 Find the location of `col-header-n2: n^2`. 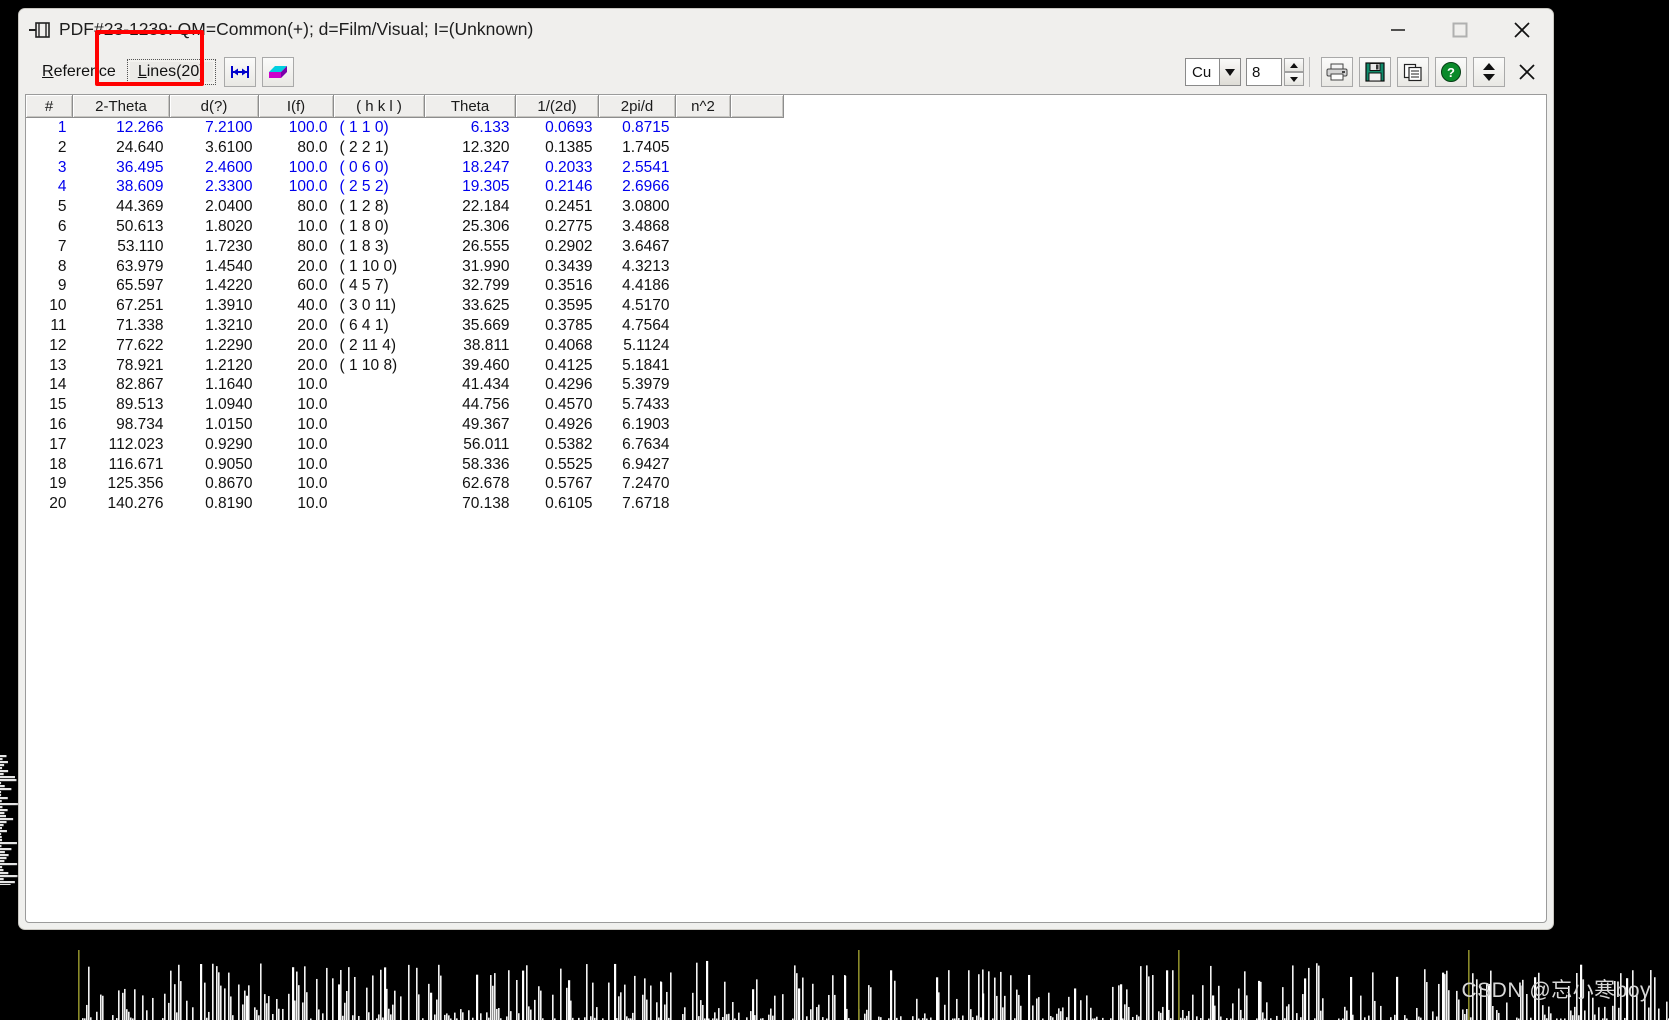

col-header-n2: n^2 is located at coordinates (703, 106).